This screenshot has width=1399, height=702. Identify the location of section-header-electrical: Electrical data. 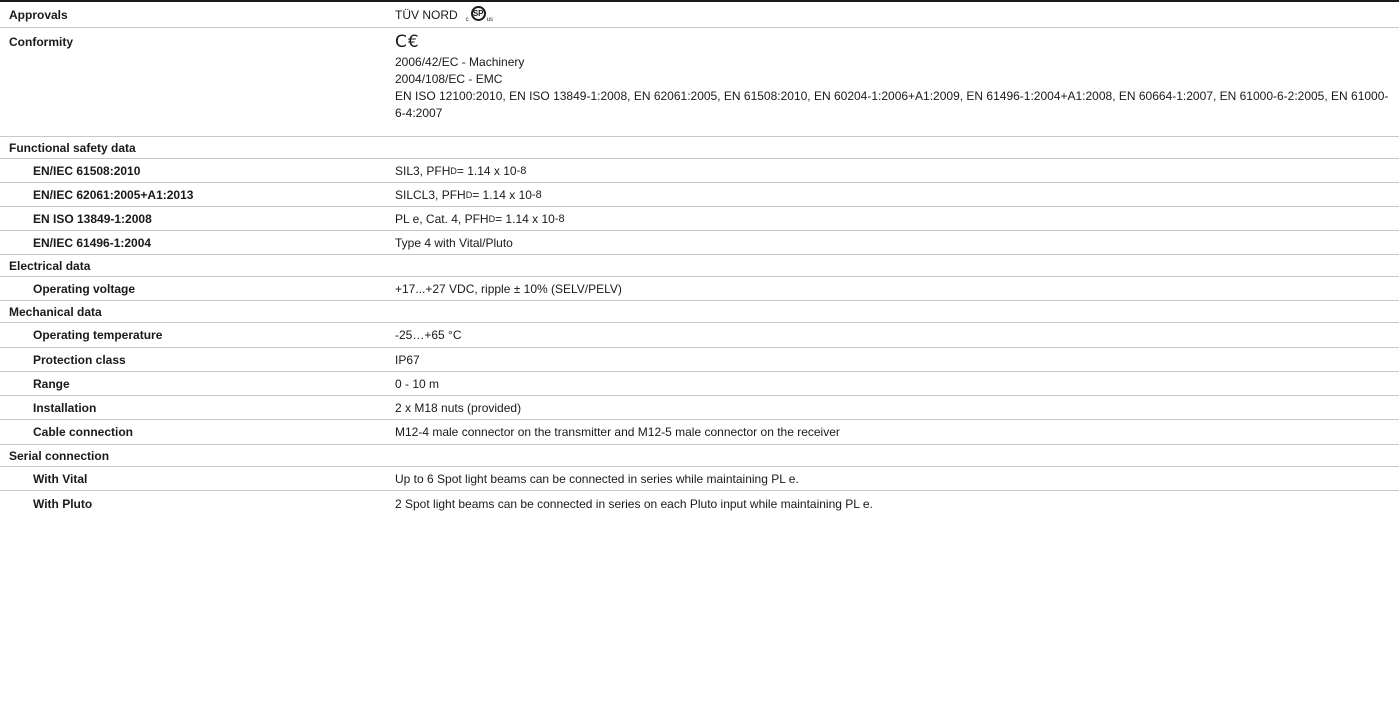
(699, 266).